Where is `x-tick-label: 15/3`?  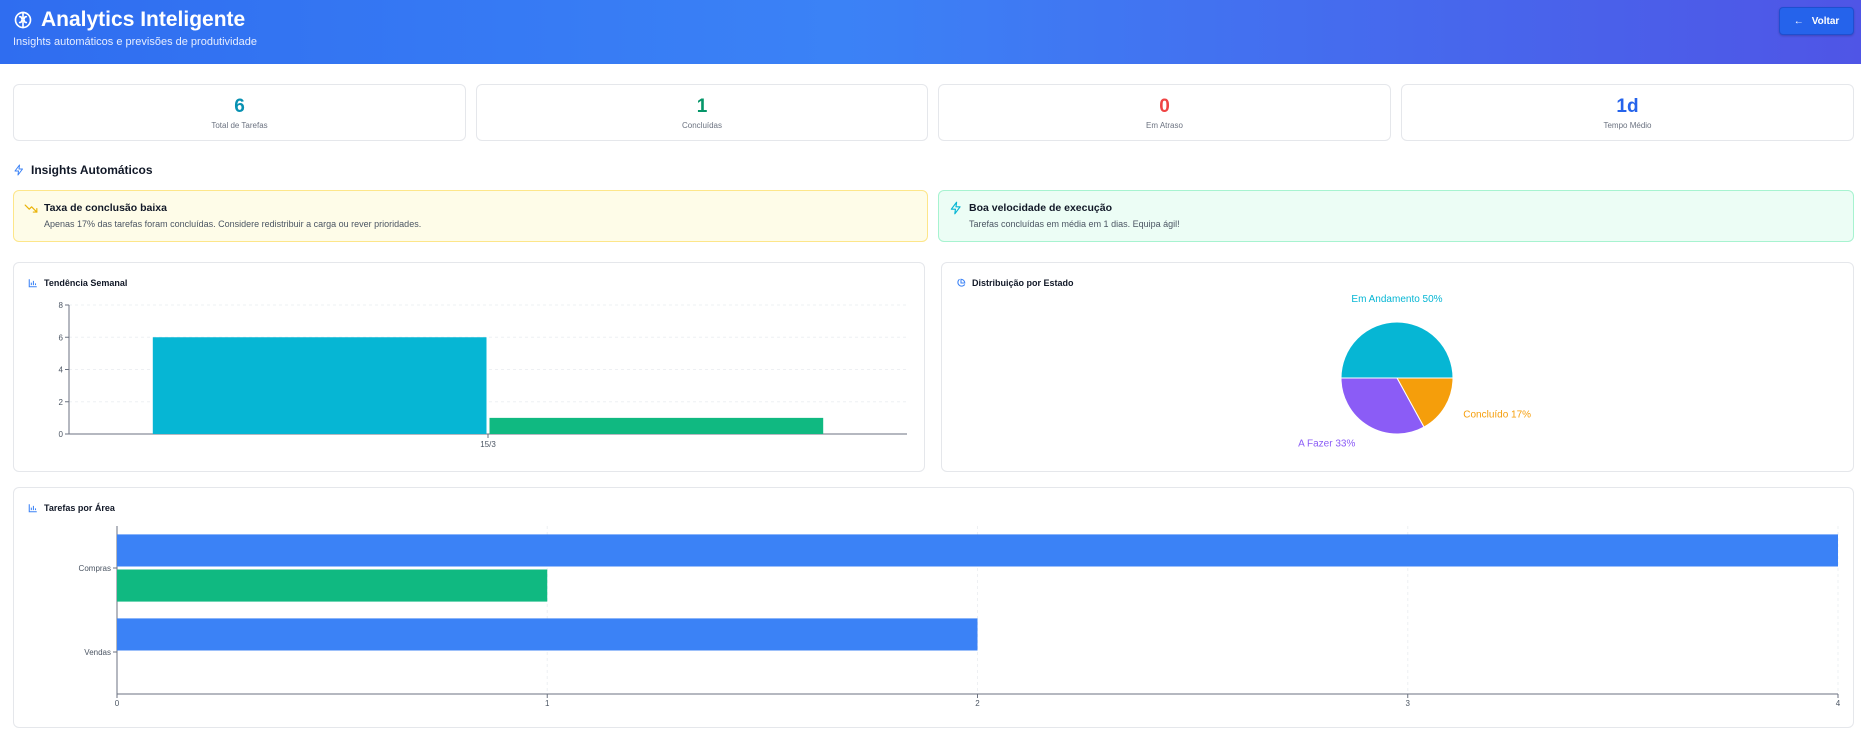 x-tick-label: 15/3 is located at coordinates (488, 444).